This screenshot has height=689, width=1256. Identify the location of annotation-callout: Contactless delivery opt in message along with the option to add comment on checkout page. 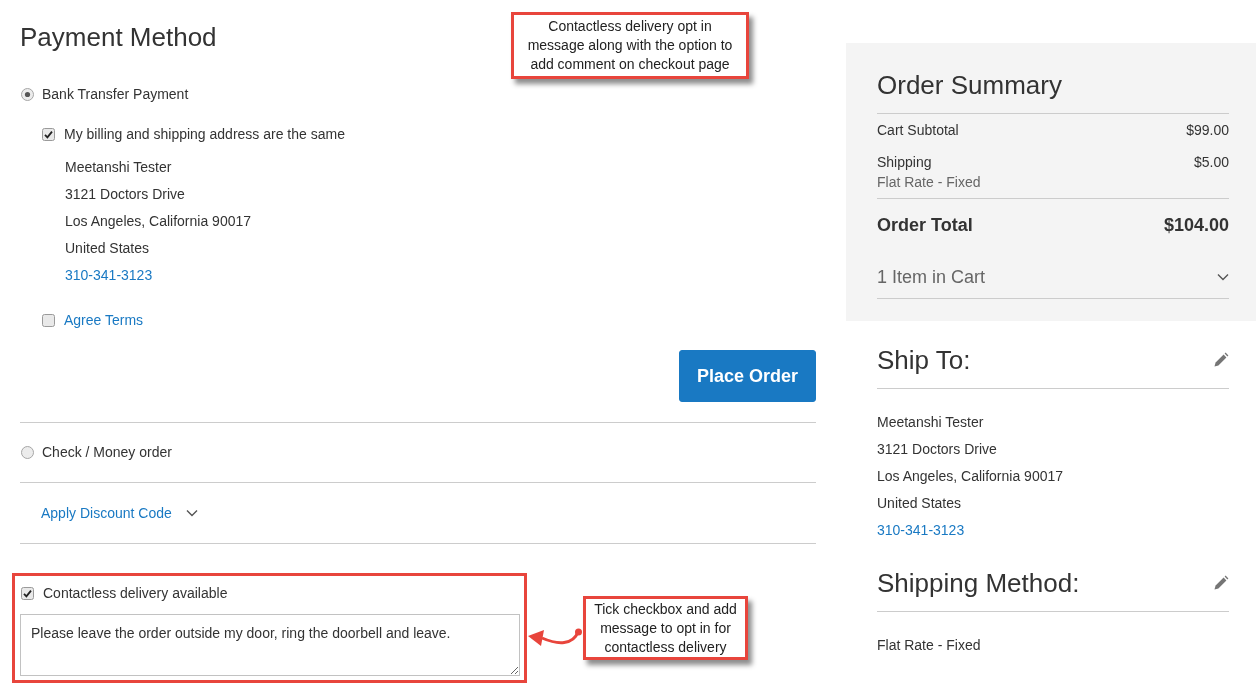
(630, 45).